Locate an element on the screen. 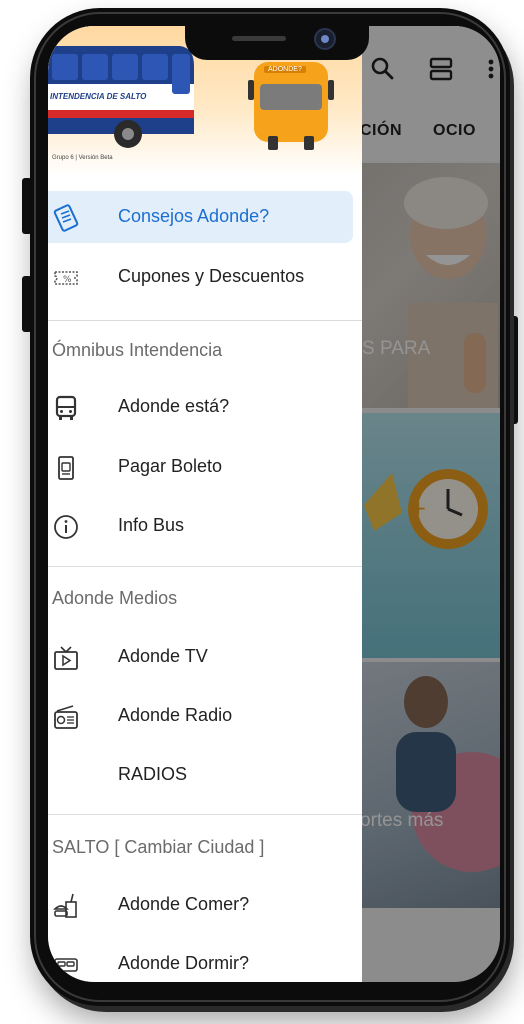 This screenshot has height=1024, width=524. info-icon is located at coordinates (66, 527).